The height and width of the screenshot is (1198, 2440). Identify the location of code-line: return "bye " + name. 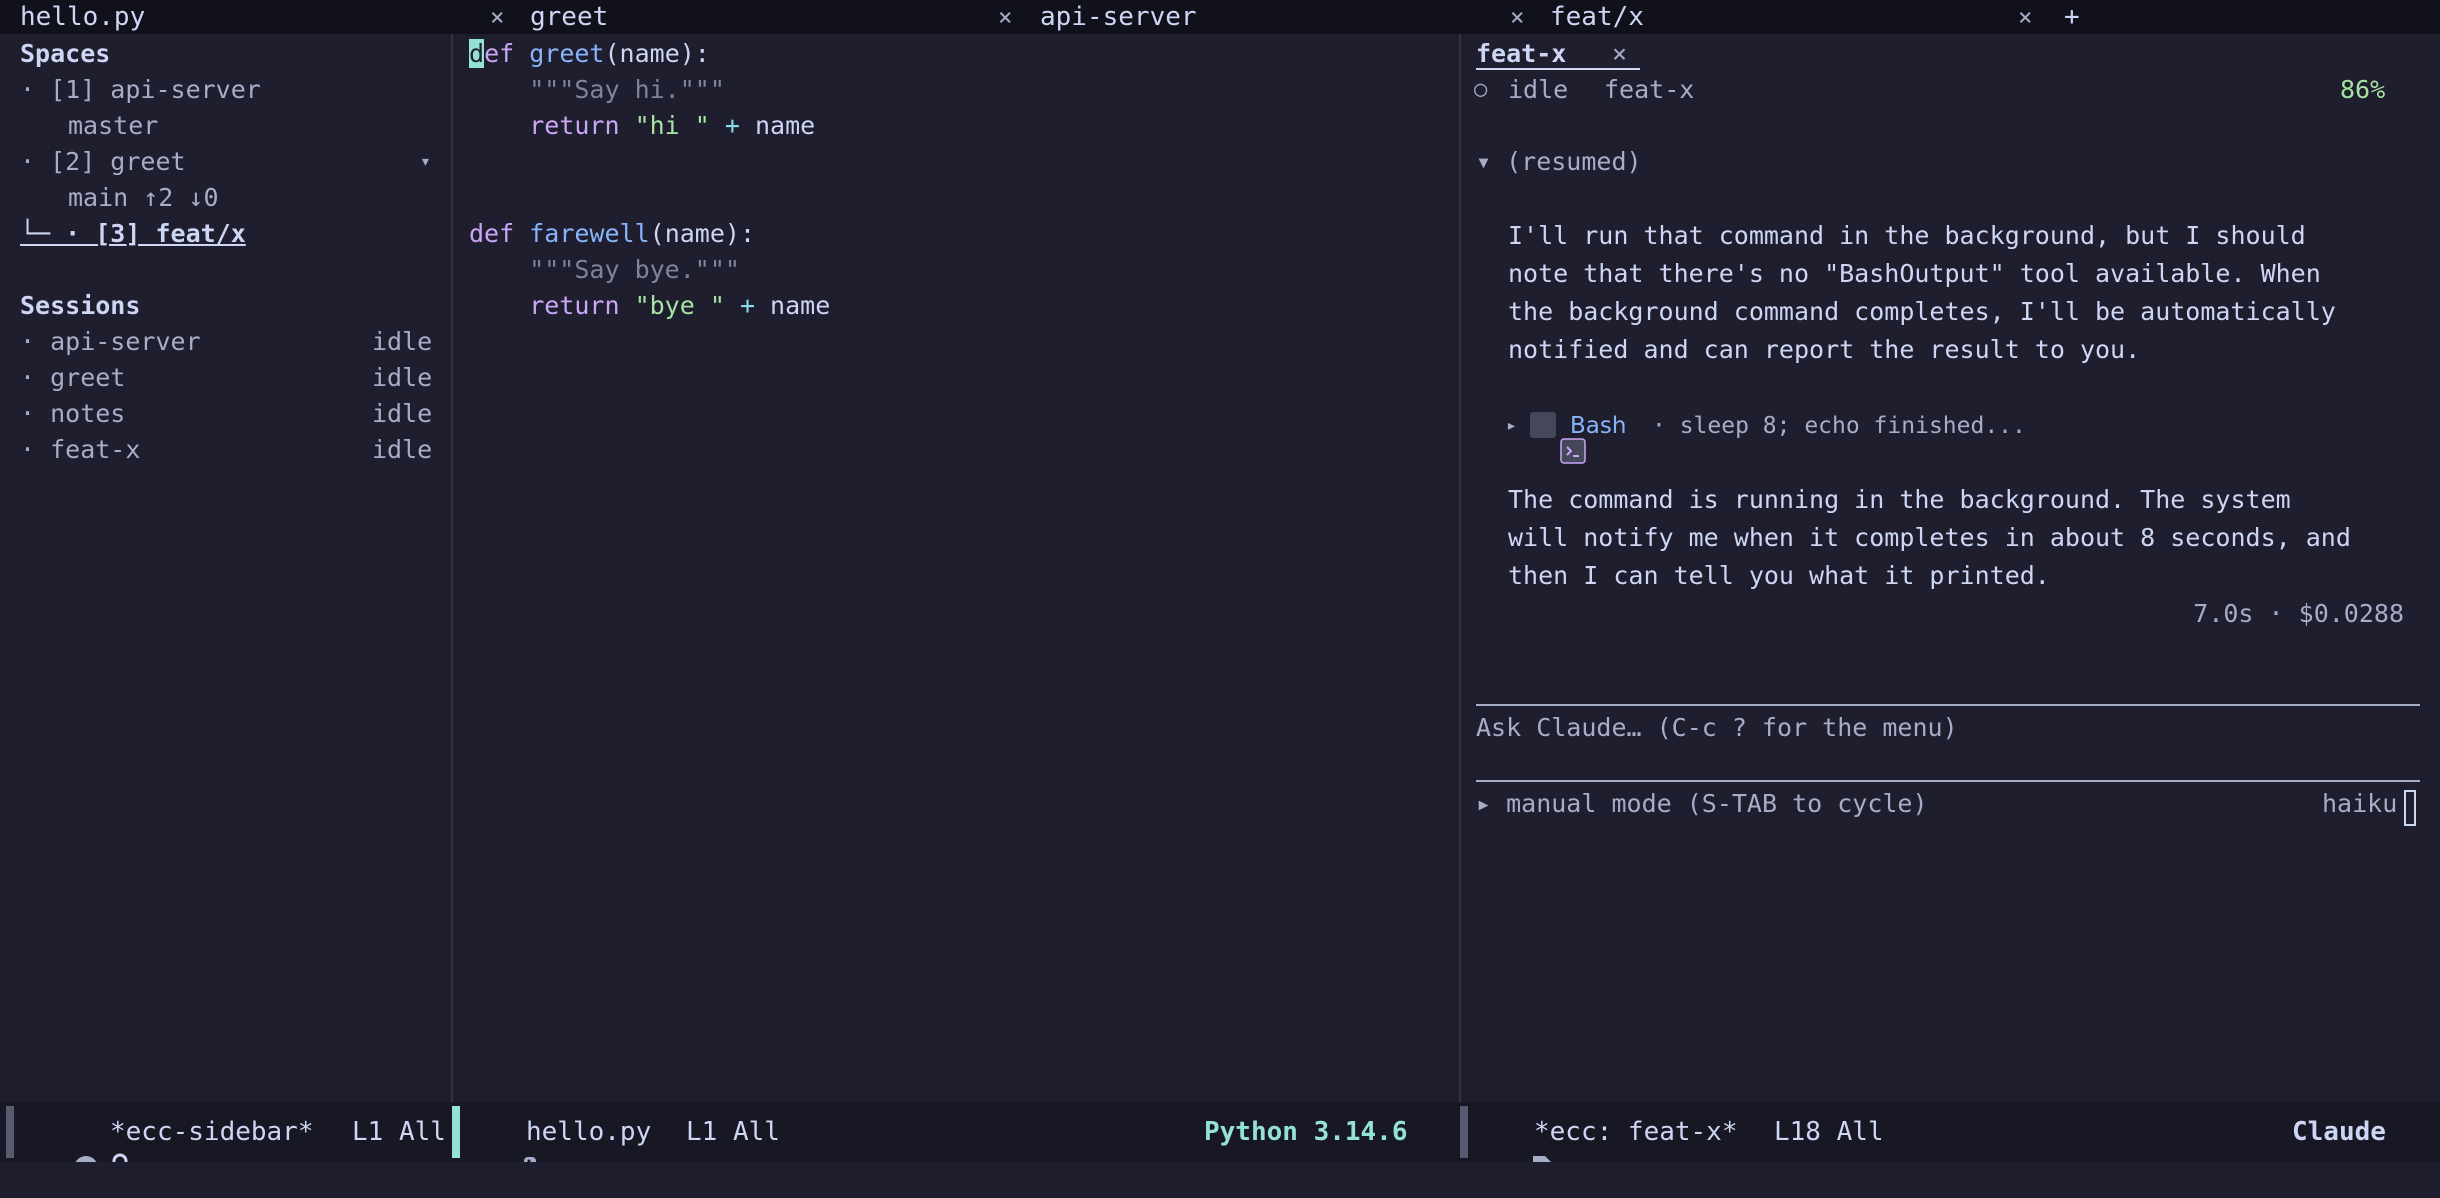
(649, 306).